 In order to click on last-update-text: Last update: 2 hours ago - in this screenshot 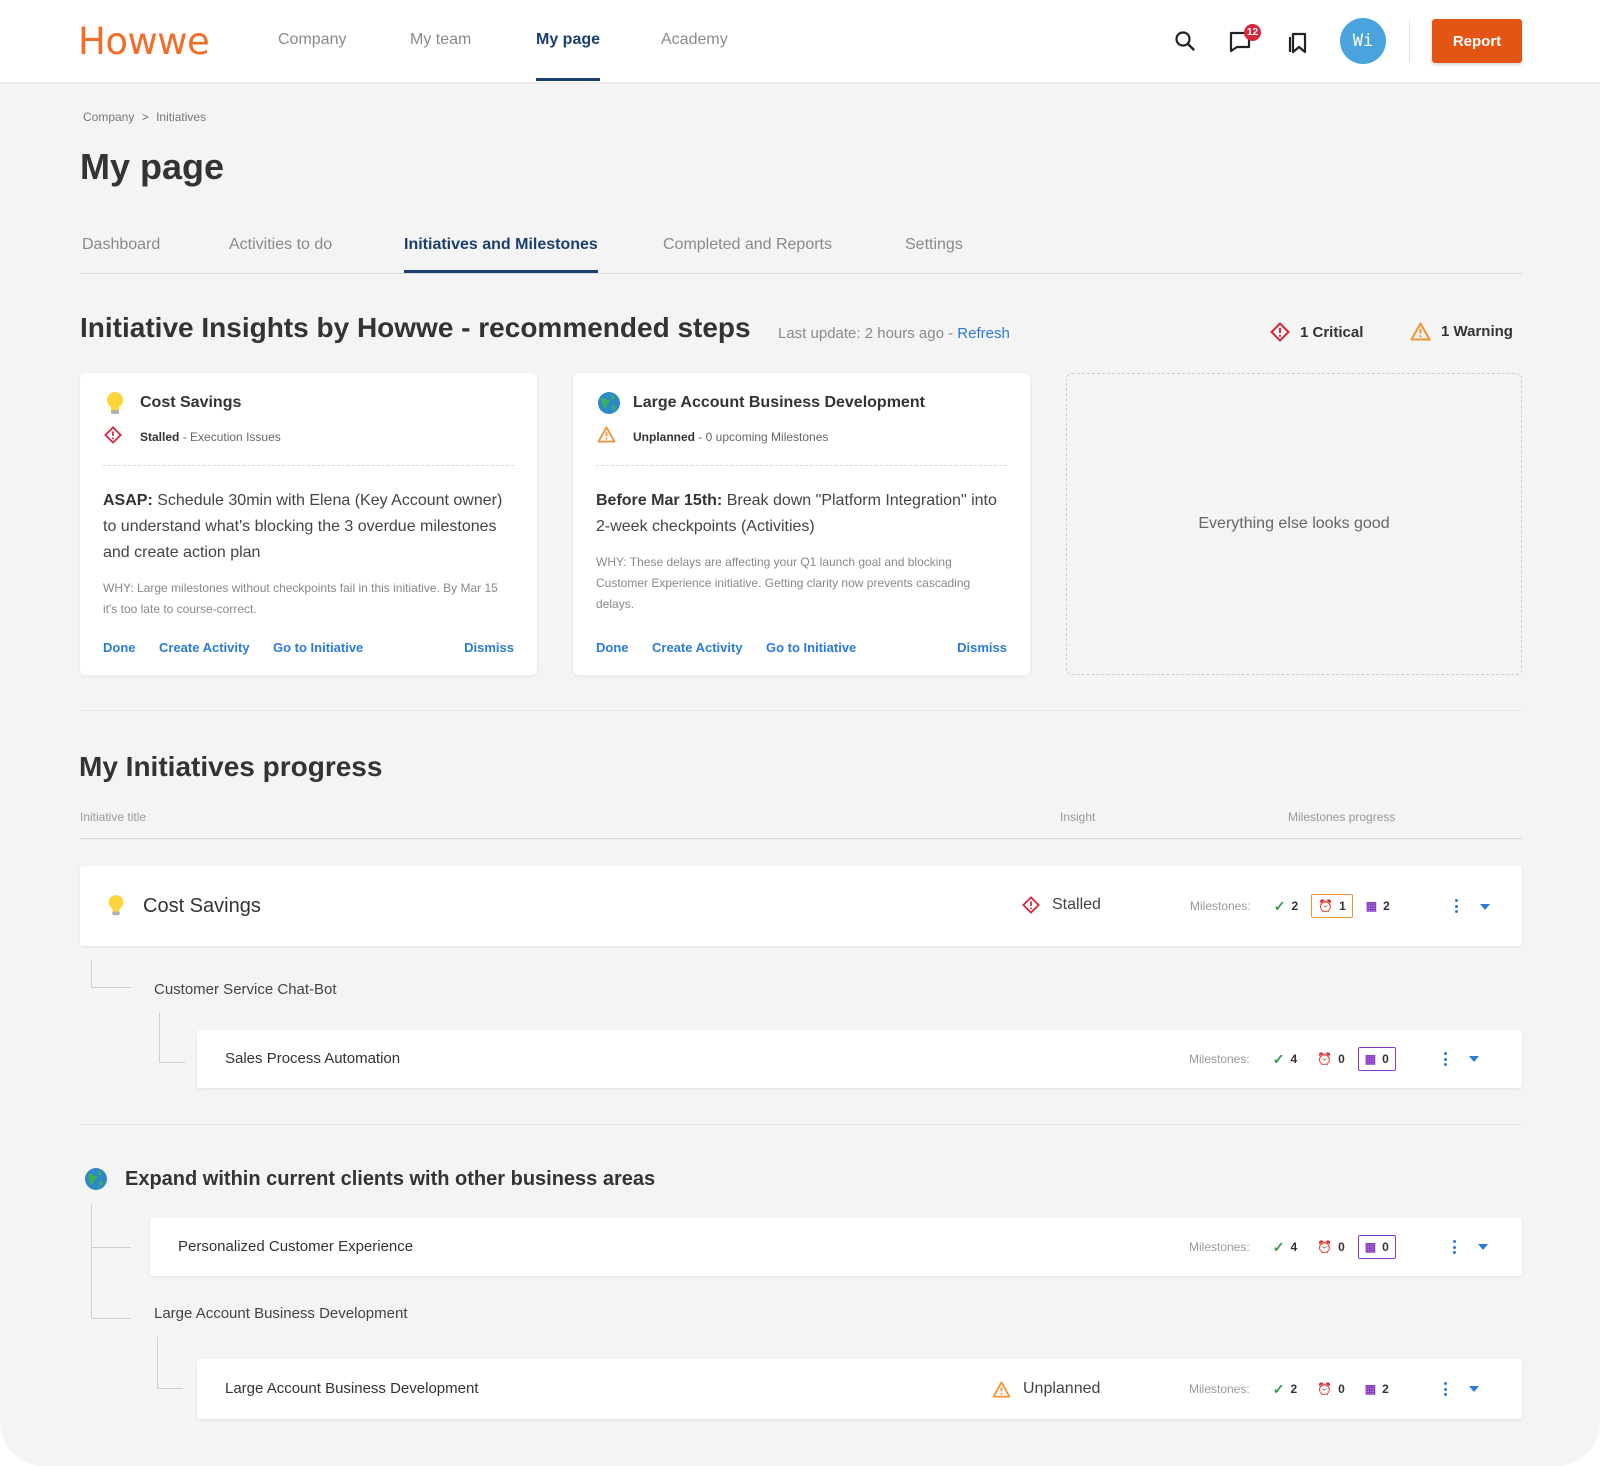, I will do `click(866, 333)`.